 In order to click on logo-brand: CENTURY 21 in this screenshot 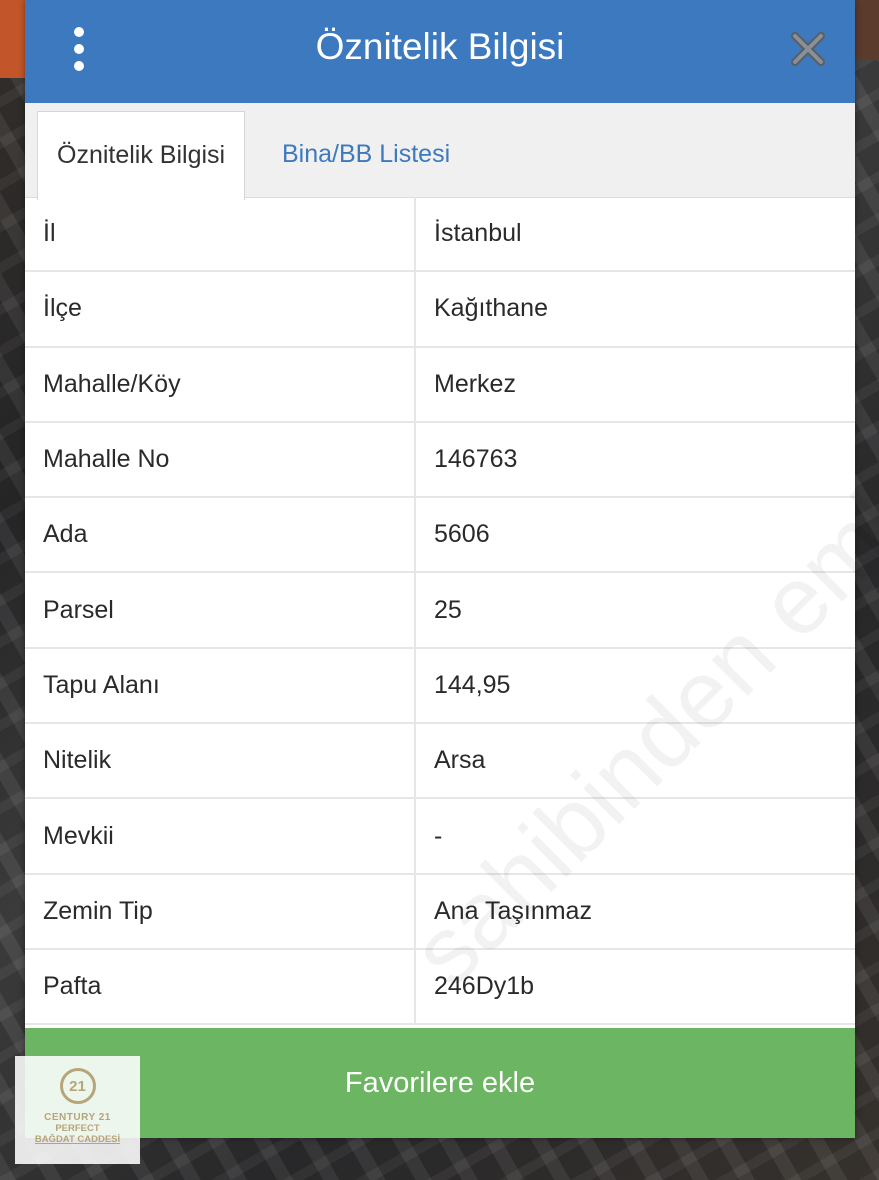, I will do `click(77, 1117)`.